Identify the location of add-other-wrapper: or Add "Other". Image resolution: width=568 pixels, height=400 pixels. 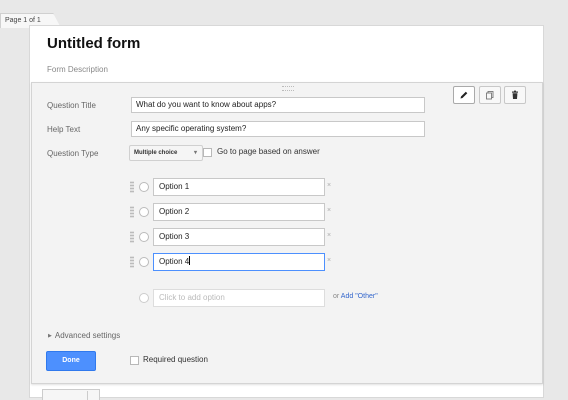
(355, 296).